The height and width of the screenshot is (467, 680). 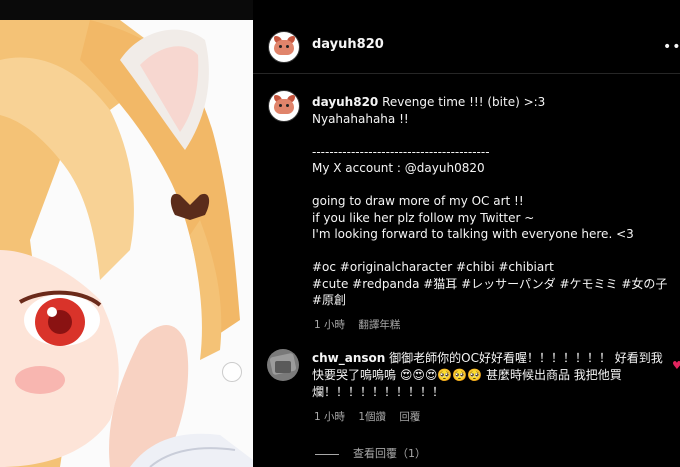 I want to click on caption-hashtags-3: #原創, so click(x=492, y=300).